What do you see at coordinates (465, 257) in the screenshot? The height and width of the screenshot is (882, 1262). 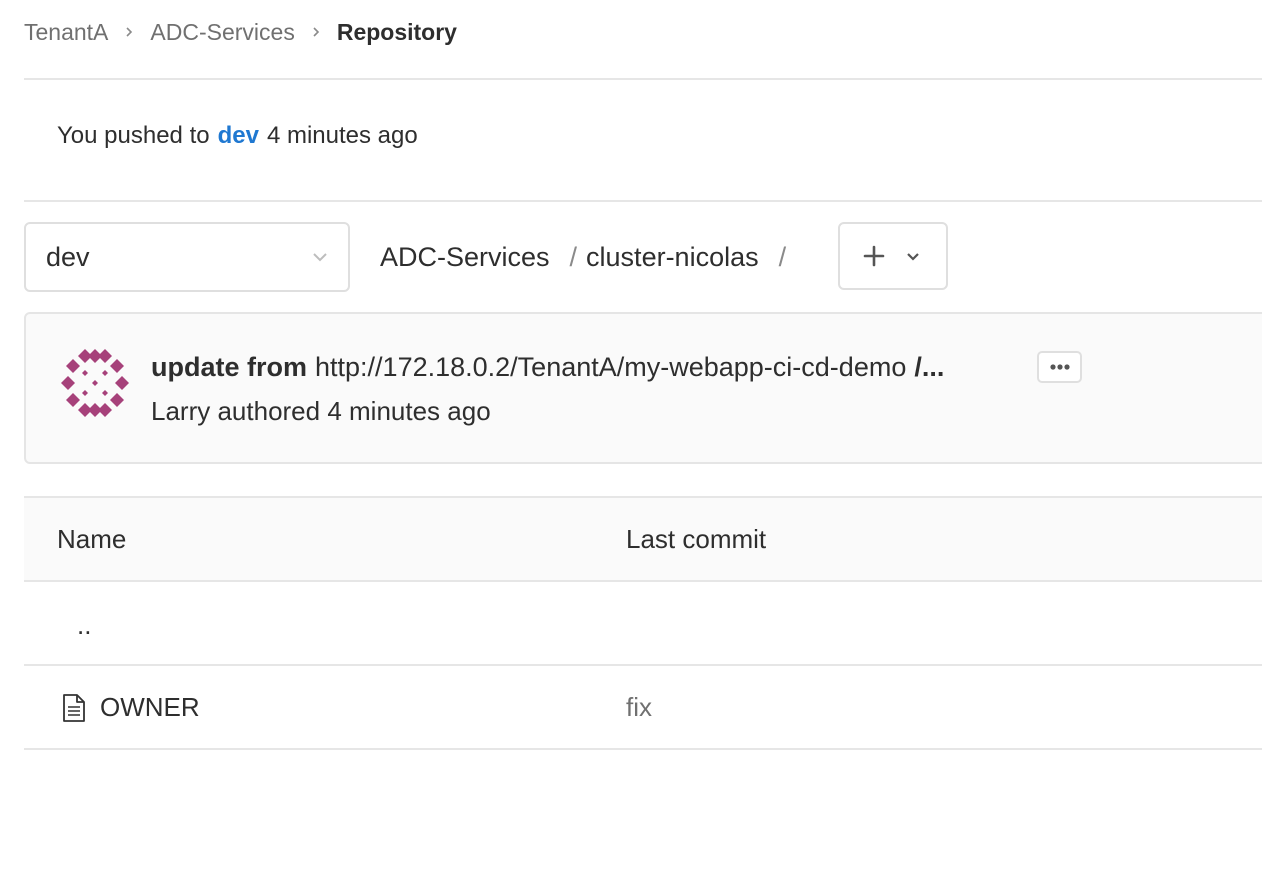 I see `path-segment-project: ADC-Services` at bounding box center [465, 257].